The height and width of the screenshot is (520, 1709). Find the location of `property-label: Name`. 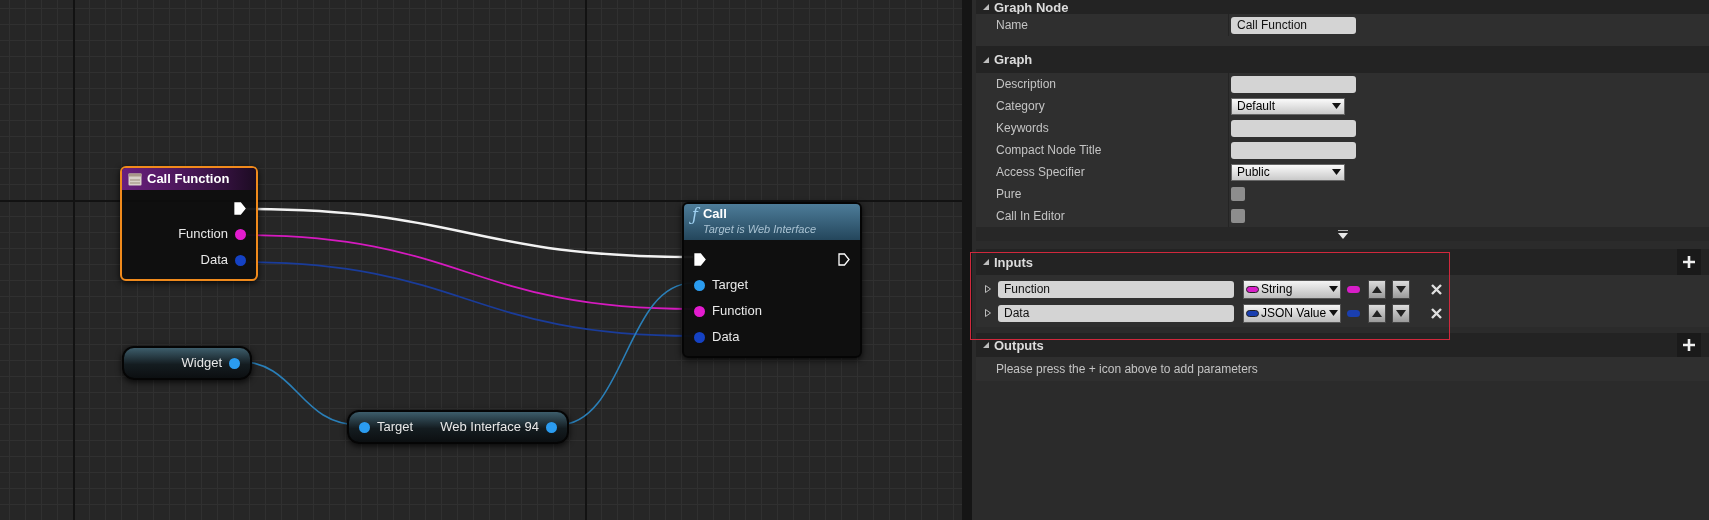

property-label: Name is located at coordinates (1012, 25).